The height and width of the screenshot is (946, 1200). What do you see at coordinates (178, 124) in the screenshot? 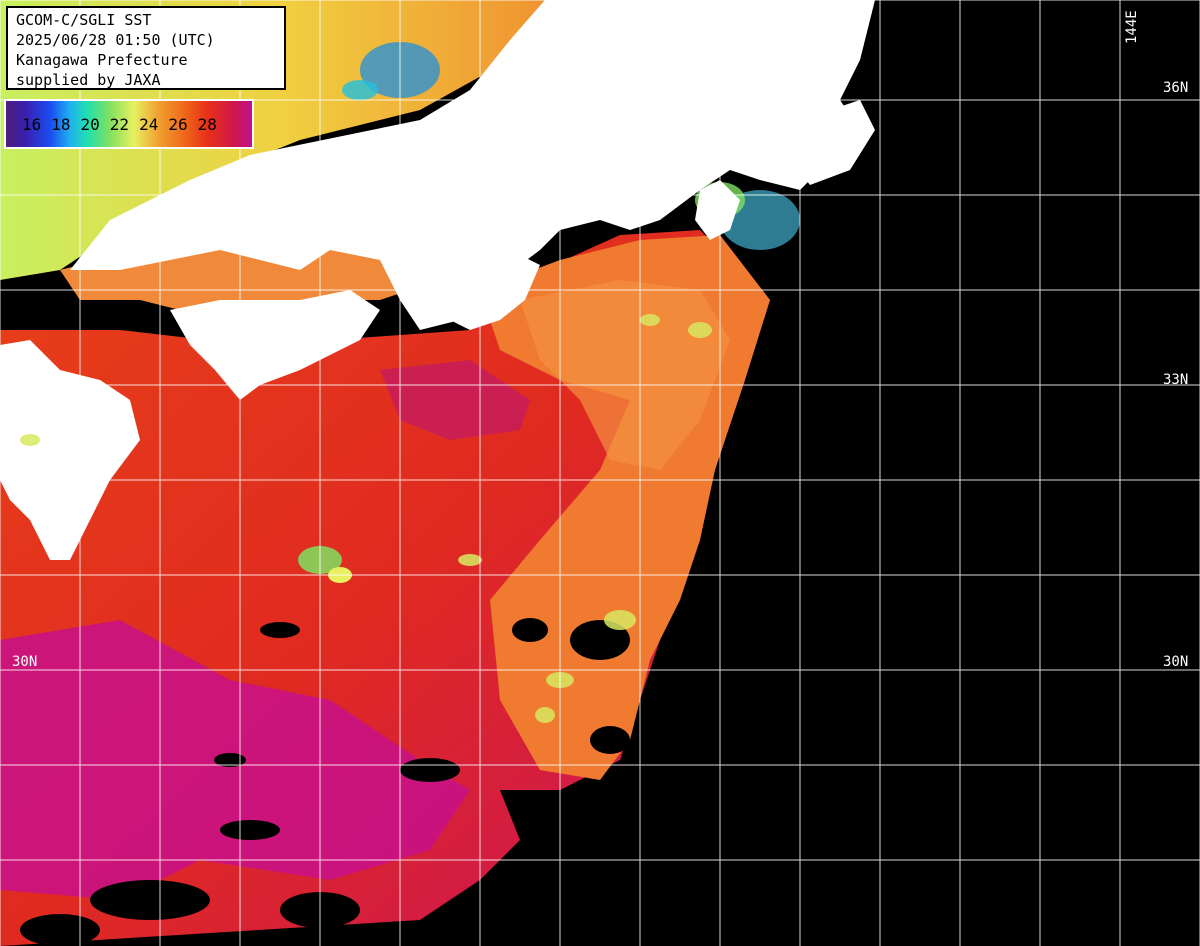
I see `scale-label-26: 26` at bounding box center [178, 124].